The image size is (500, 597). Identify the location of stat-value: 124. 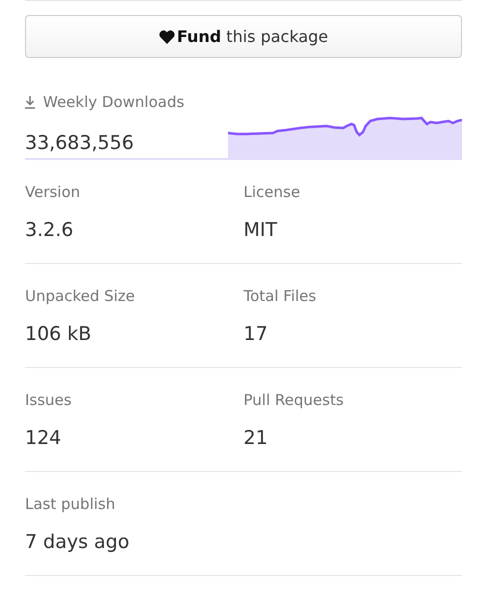
(43, 438).